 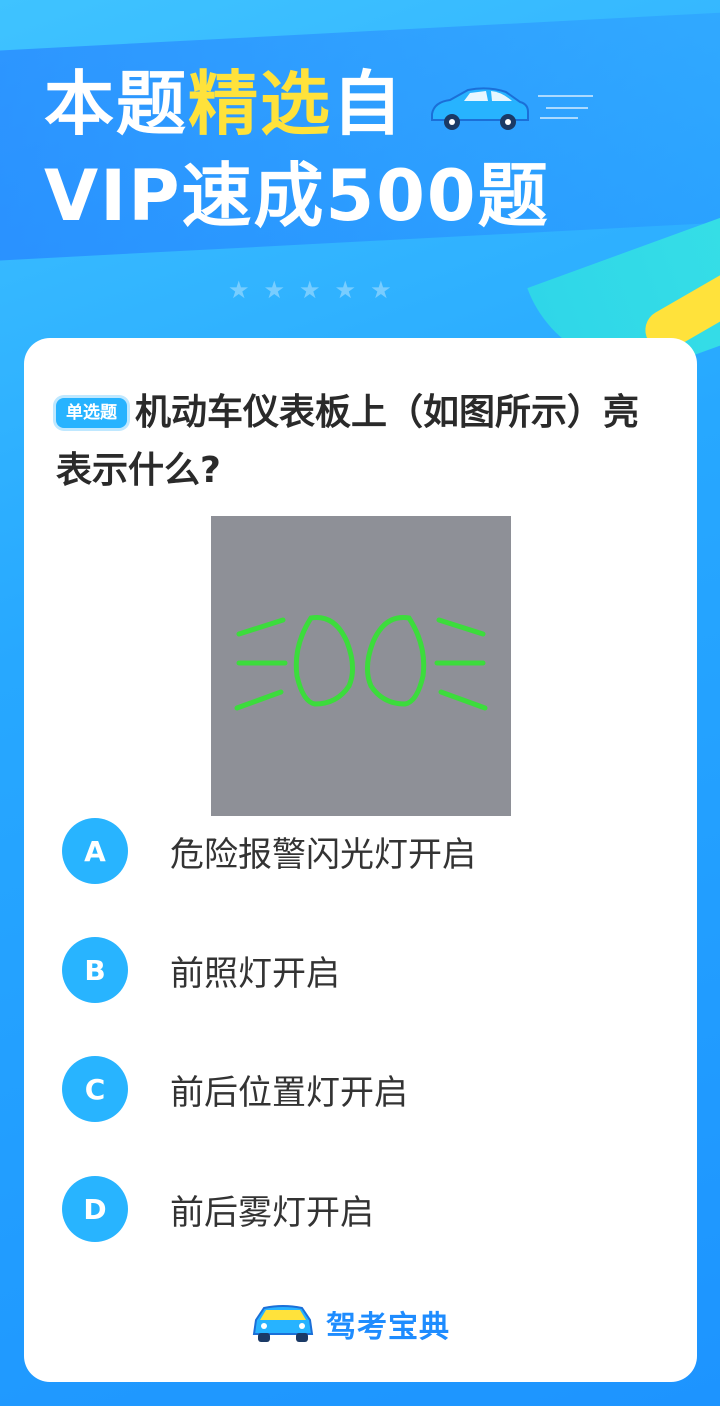 I want to click on title-part2: 自, so click(x=368, y=104).